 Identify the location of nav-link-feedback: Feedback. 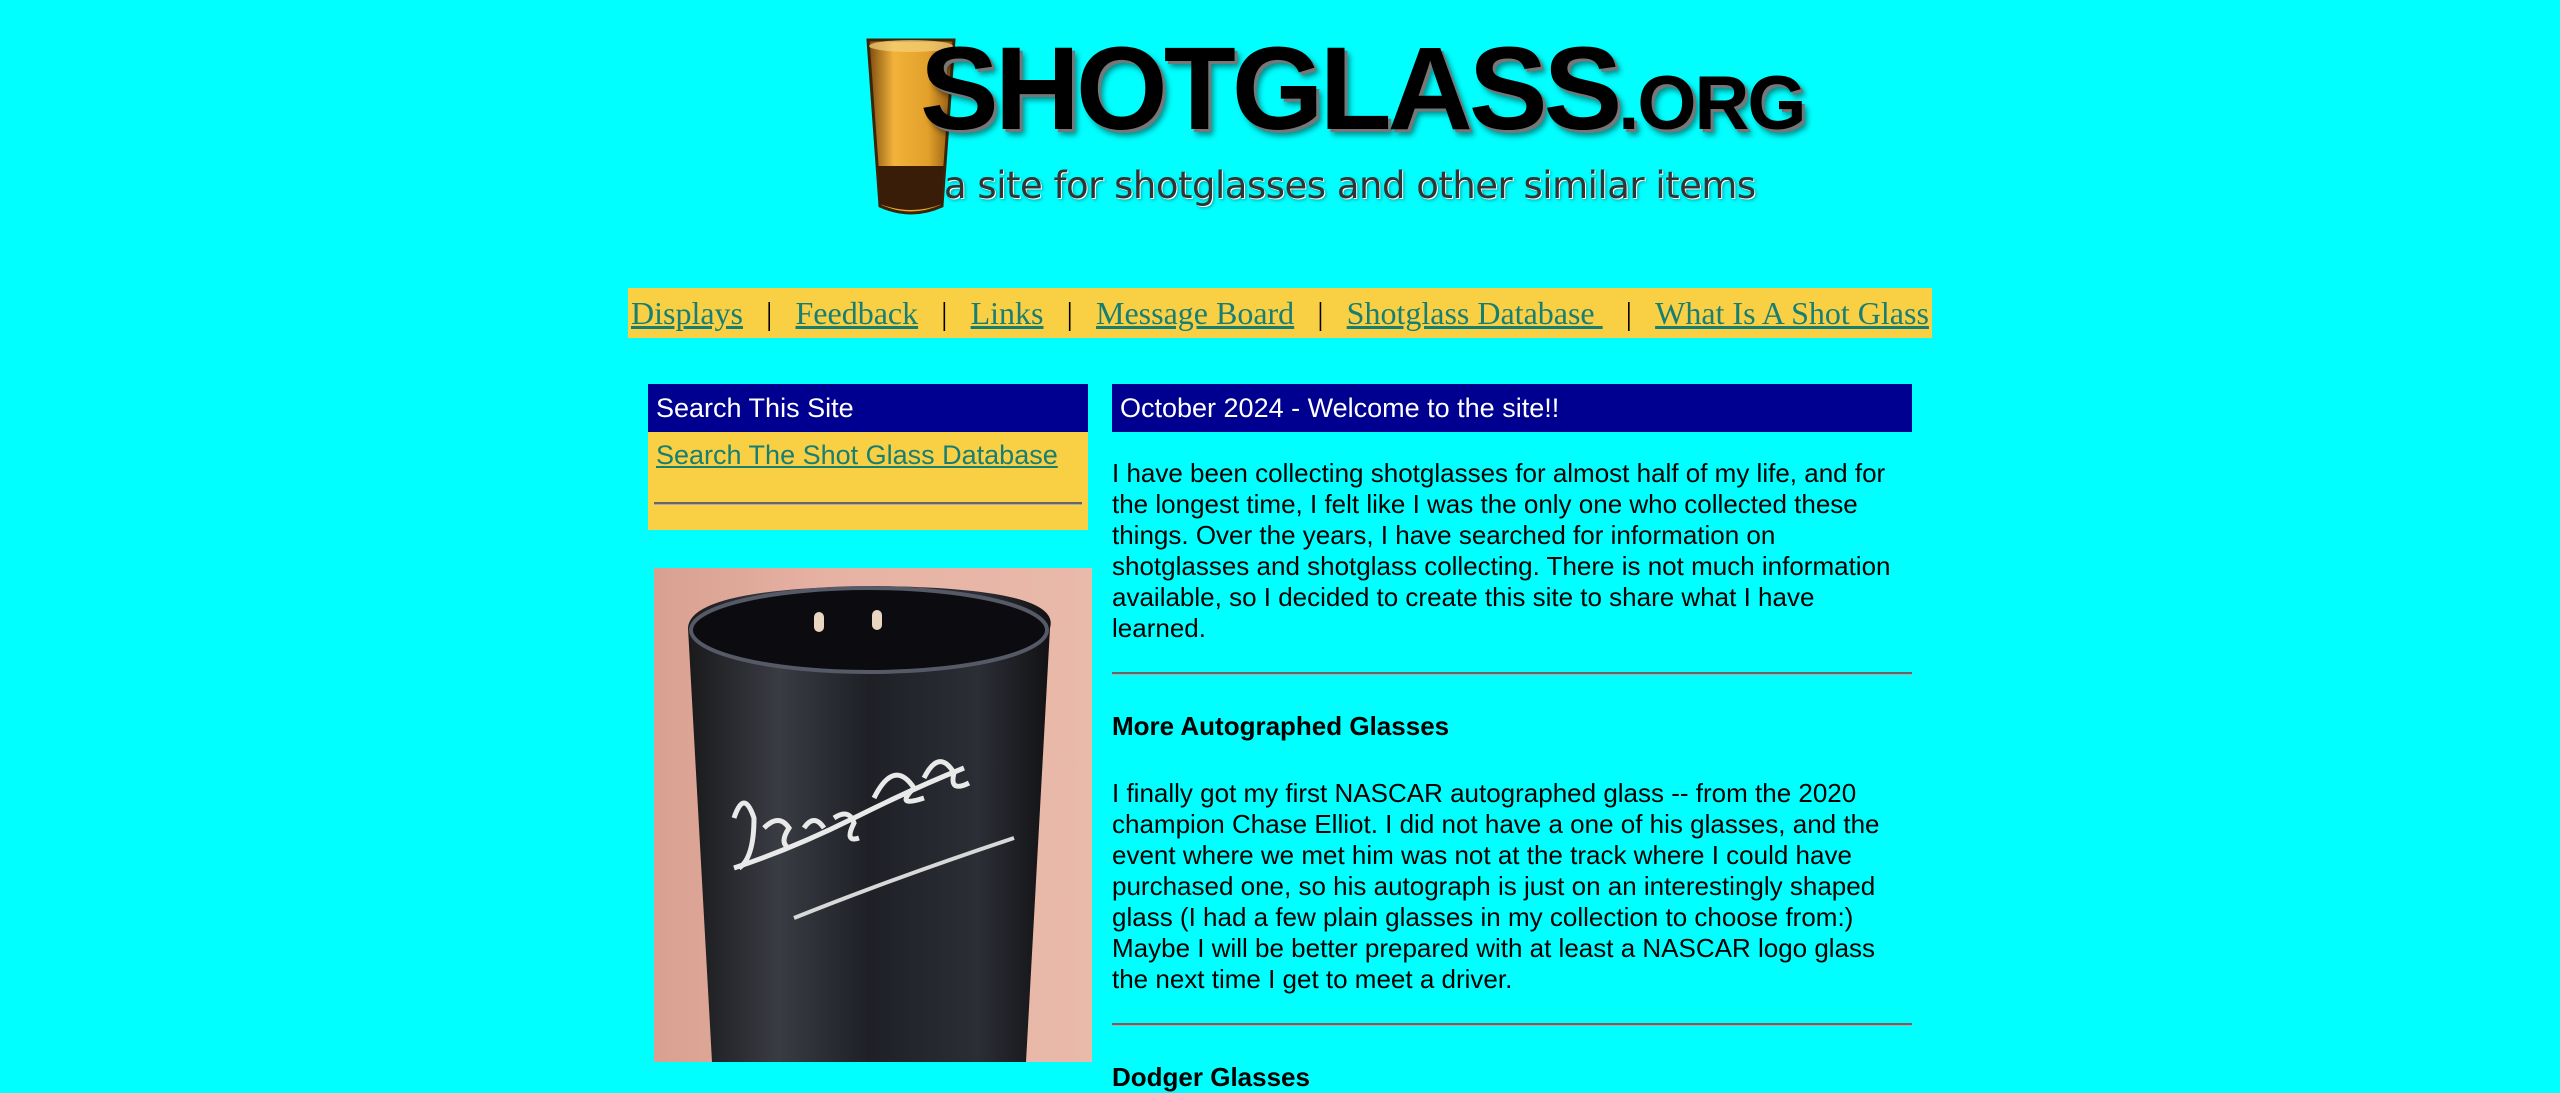
(857, 313).